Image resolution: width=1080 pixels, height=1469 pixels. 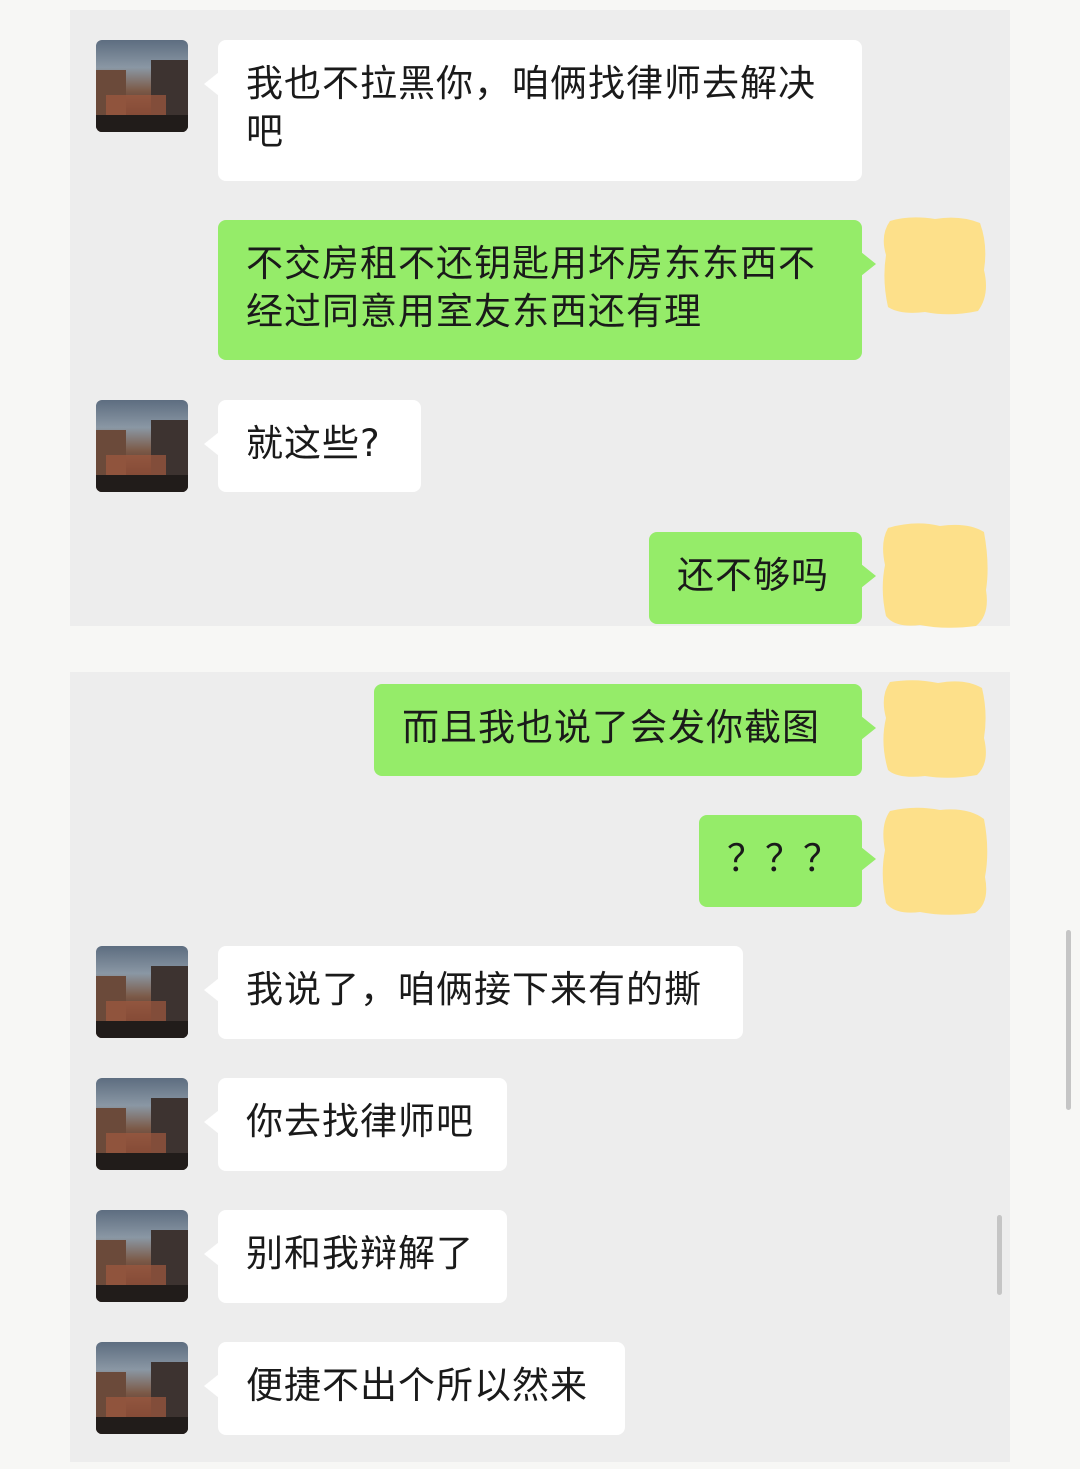 I want to click on message-text: 还不够吗, so click(x=753, y=575).